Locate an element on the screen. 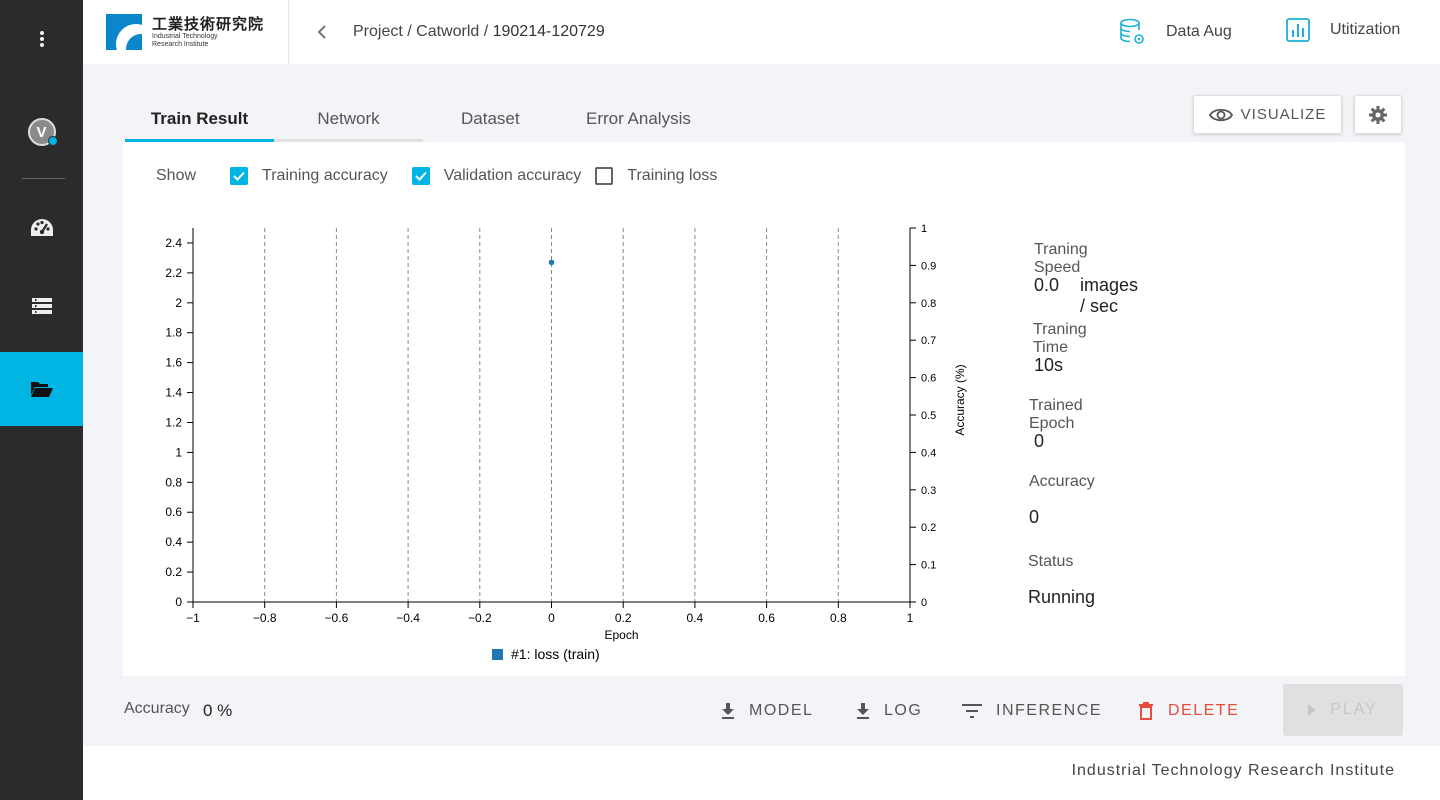 The image size is (1440, 800). y-left-tick-label: 1.4 is located at coordinates (173, 393).